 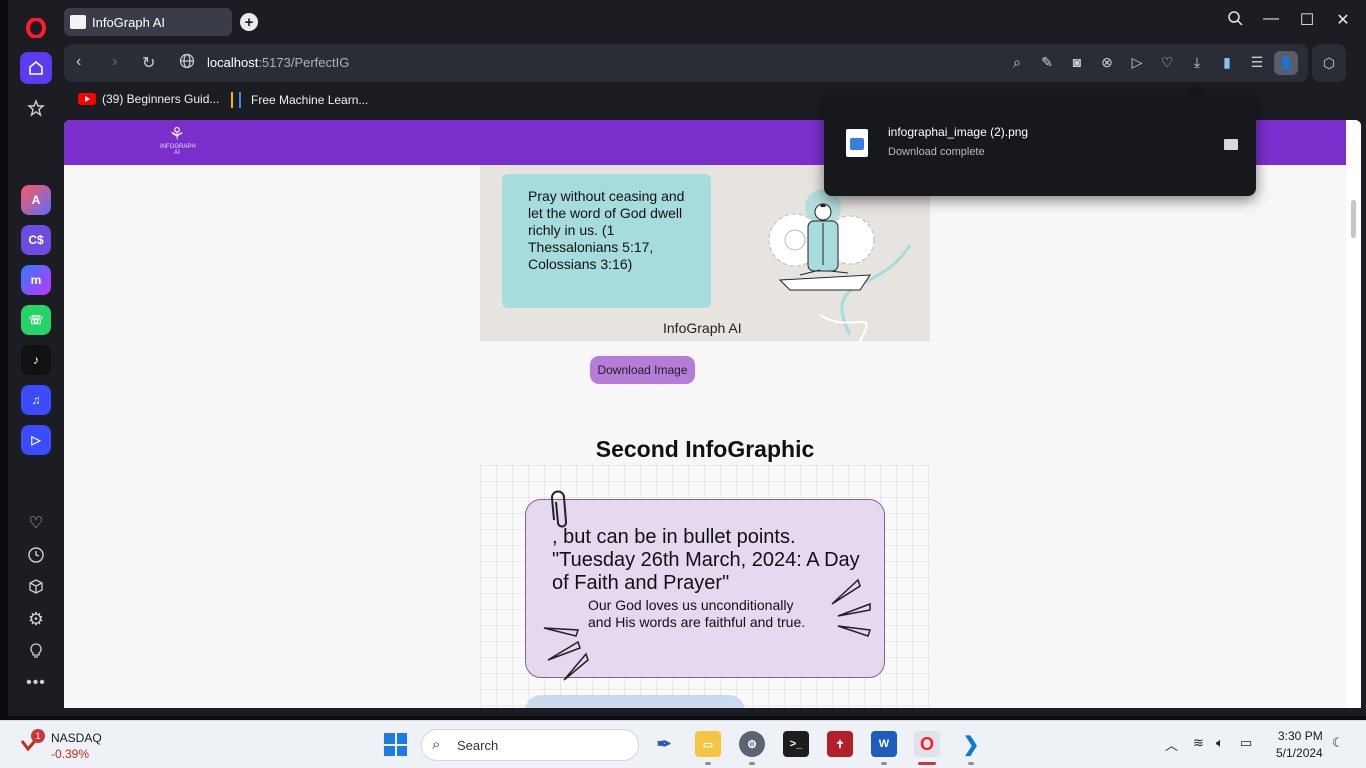 I want to click on open-folder-icon, so click(x=1231, y=144).